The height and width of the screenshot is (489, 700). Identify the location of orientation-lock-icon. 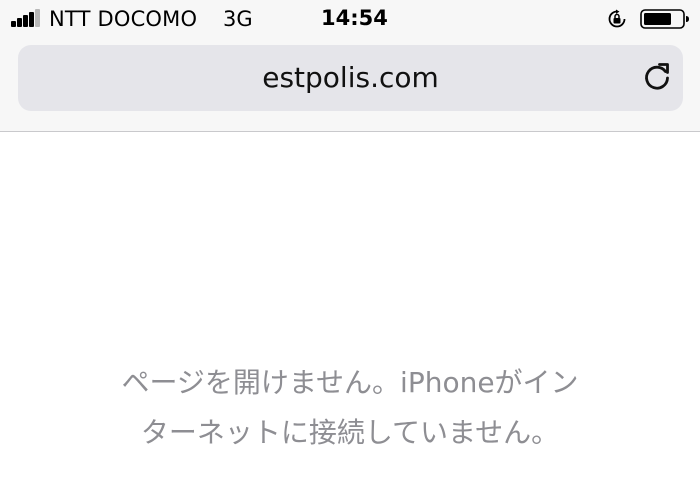
(617, 18).